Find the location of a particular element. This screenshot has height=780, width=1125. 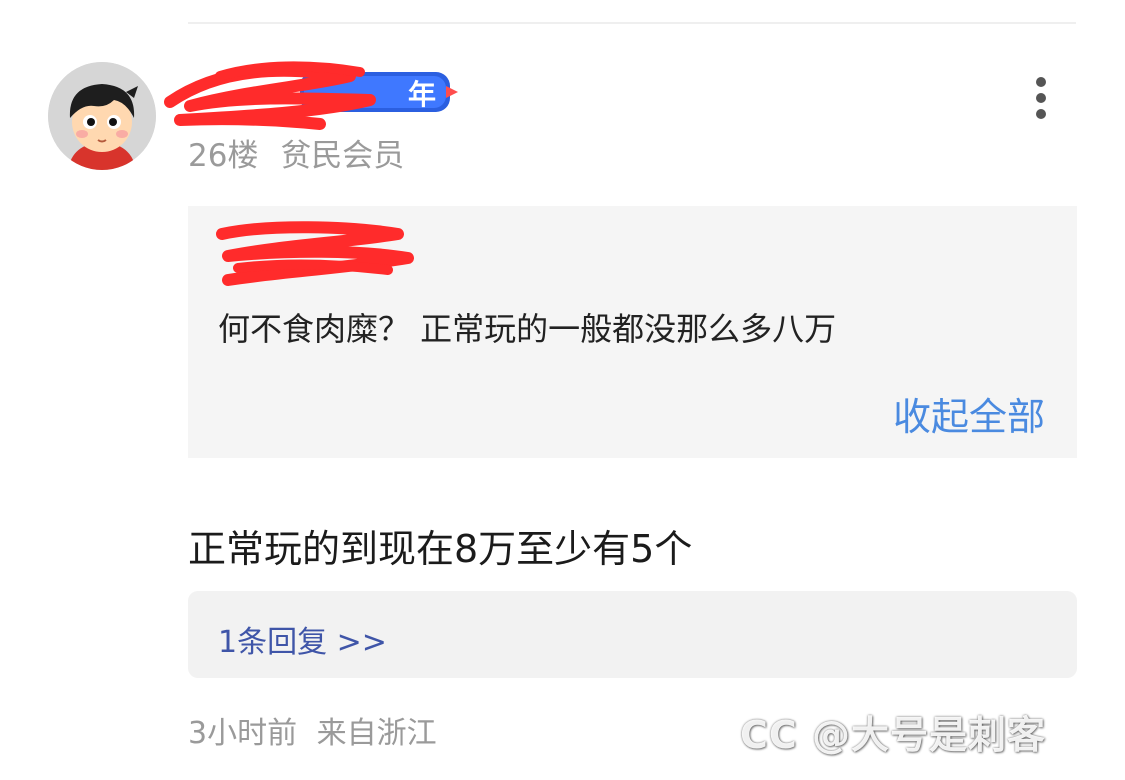

avatar is located at coordinates (102, 116).